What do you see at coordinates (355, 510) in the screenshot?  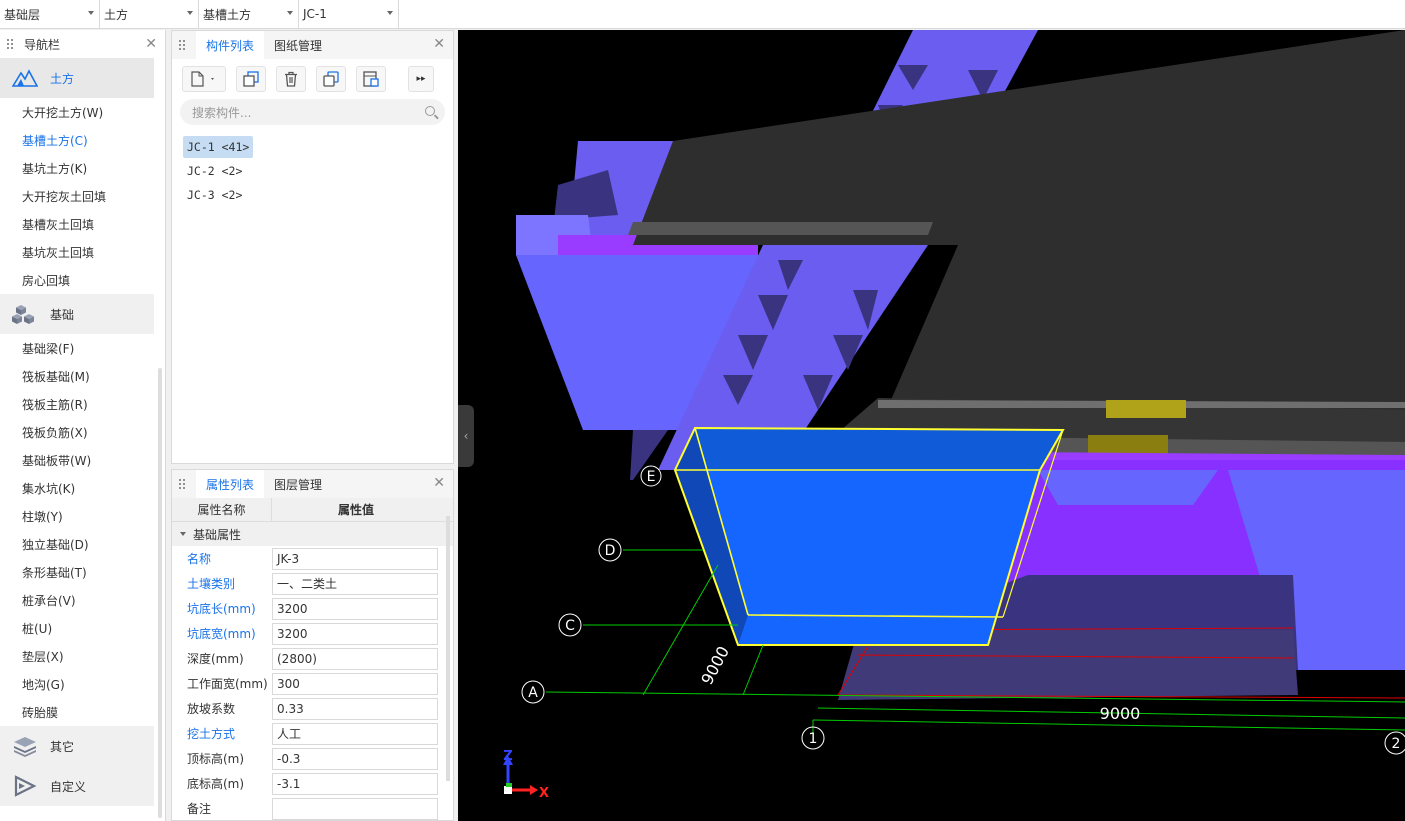 I see `column-header-value: 属性值` at bounding box center [355, 510].